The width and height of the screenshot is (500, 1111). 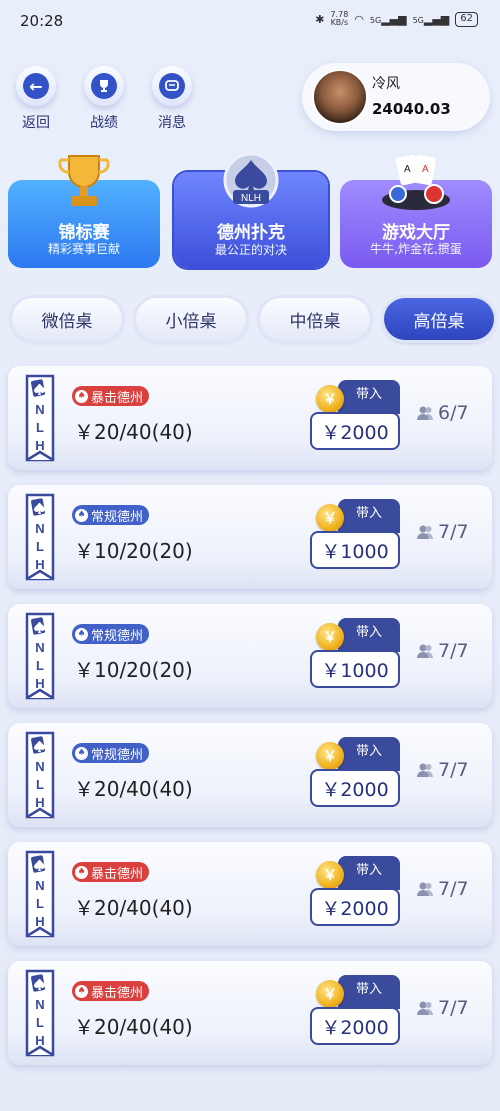 I want to click on username: 冷风, so click(x=386, y=84).